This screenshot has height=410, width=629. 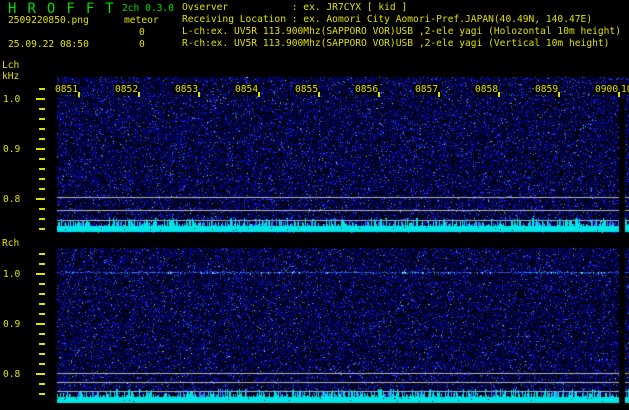 I want to click on time-label: 0859, so click(x=546, y=89).